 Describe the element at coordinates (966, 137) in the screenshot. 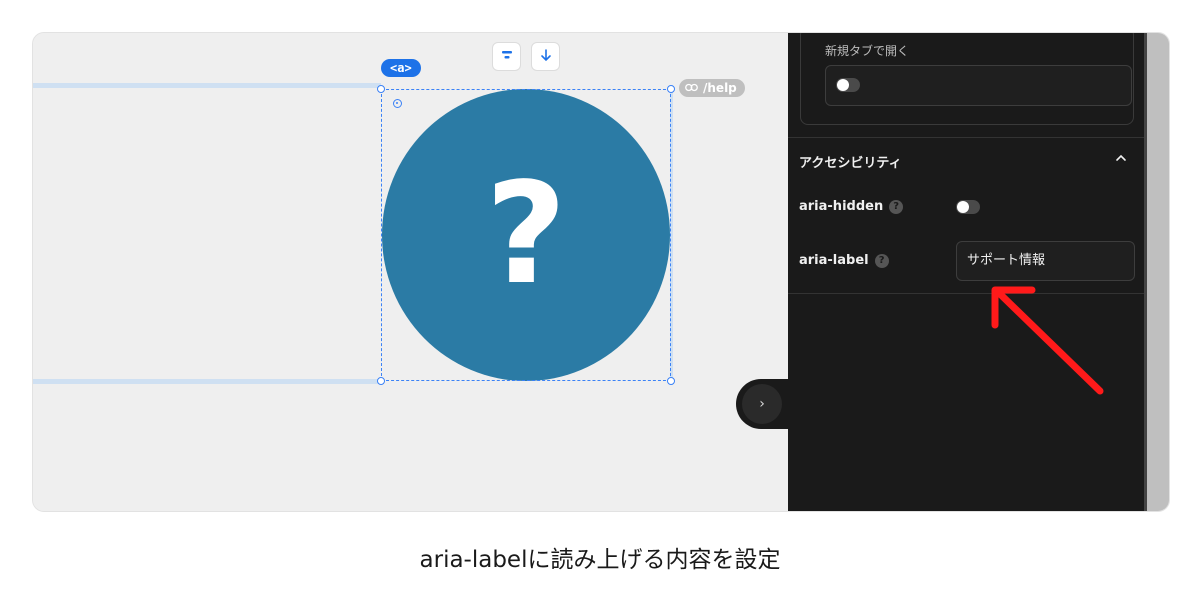

I see `section-divider` at that location.